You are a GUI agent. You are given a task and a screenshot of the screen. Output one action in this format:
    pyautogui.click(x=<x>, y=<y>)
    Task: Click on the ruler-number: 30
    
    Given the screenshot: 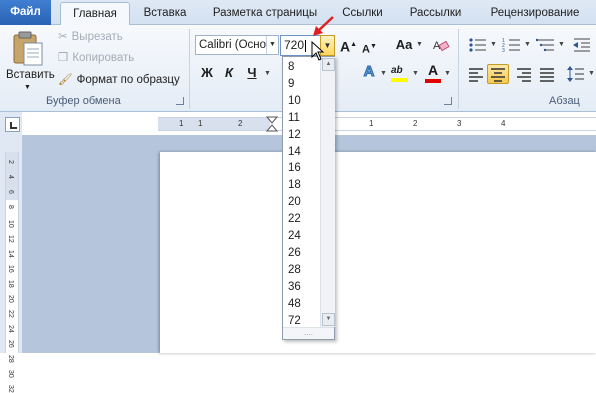 What is the action you would take?
    pyautogui.click(x=10, y=374)
    